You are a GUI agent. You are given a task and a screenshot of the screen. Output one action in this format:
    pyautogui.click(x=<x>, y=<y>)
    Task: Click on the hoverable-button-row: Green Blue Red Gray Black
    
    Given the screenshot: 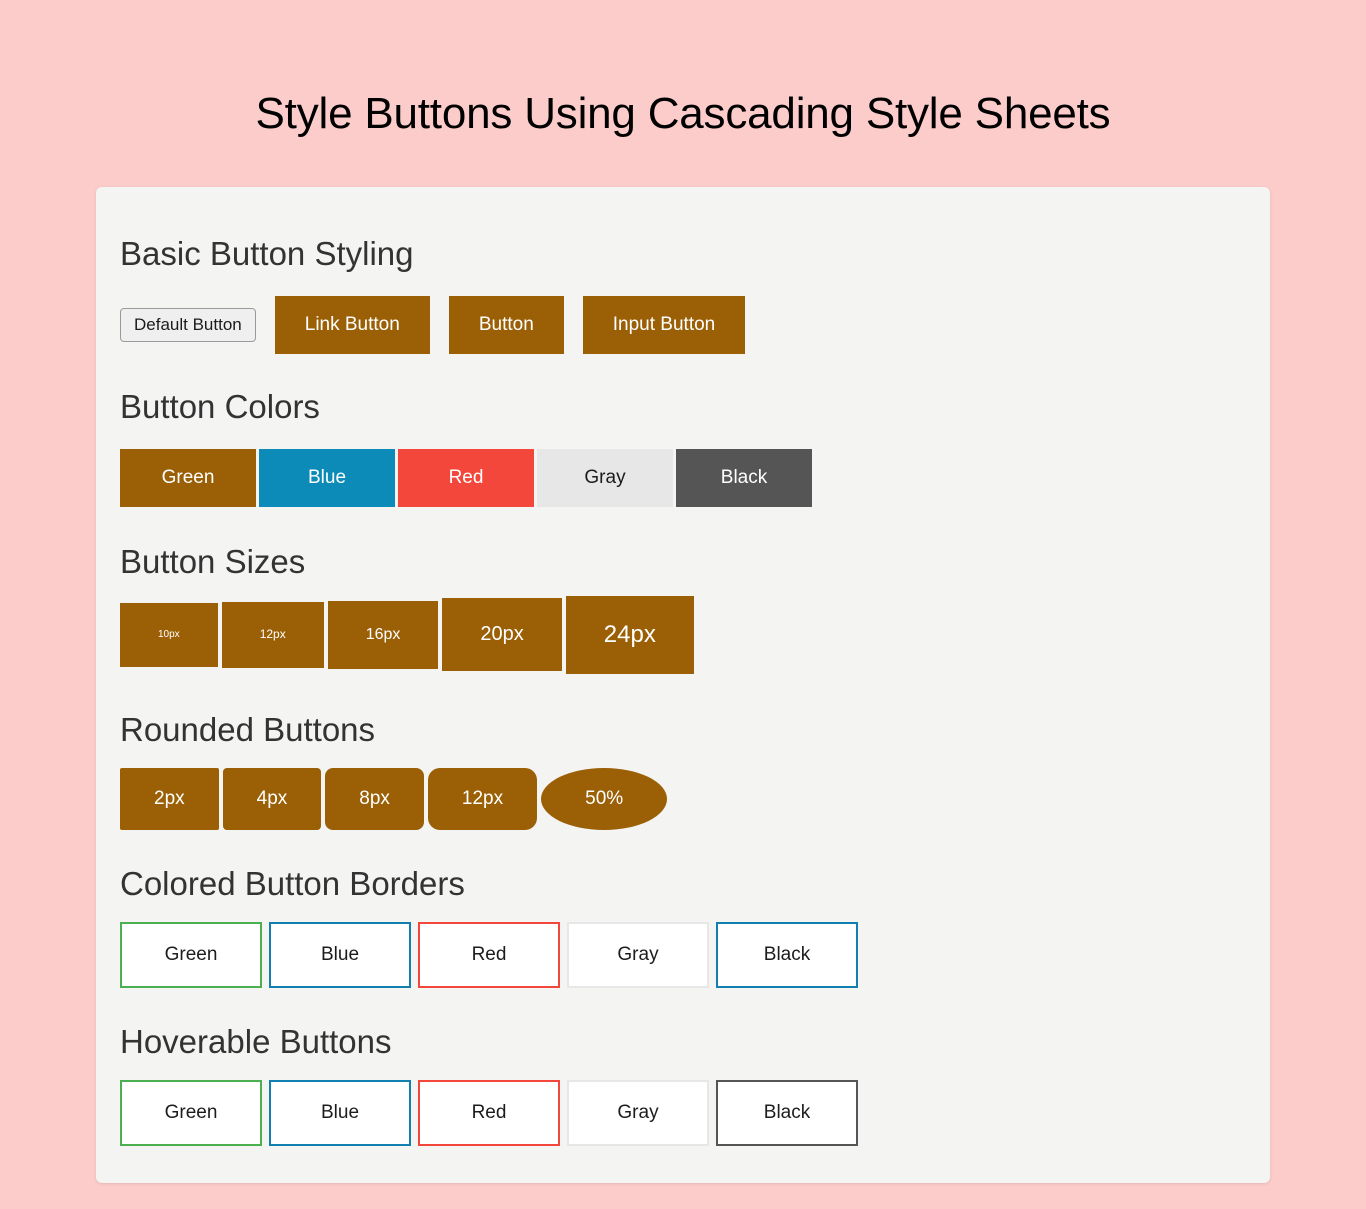 What is the action you would take?
    pyautogui.click(x=489, y=1113)
    